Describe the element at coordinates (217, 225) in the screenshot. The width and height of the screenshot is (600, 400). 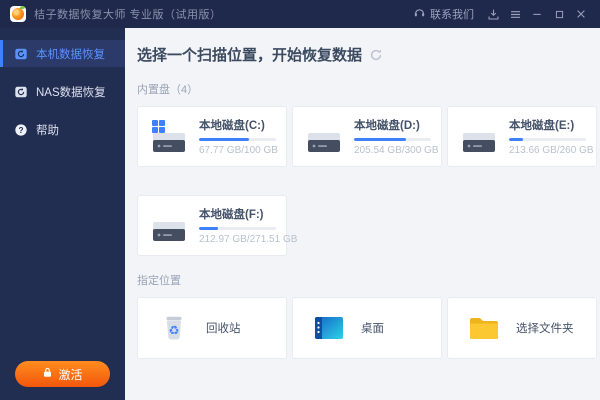
I see `disk-card-f: 本地磁盘(F:) 212.97 GB/271.51 GB` at that location.